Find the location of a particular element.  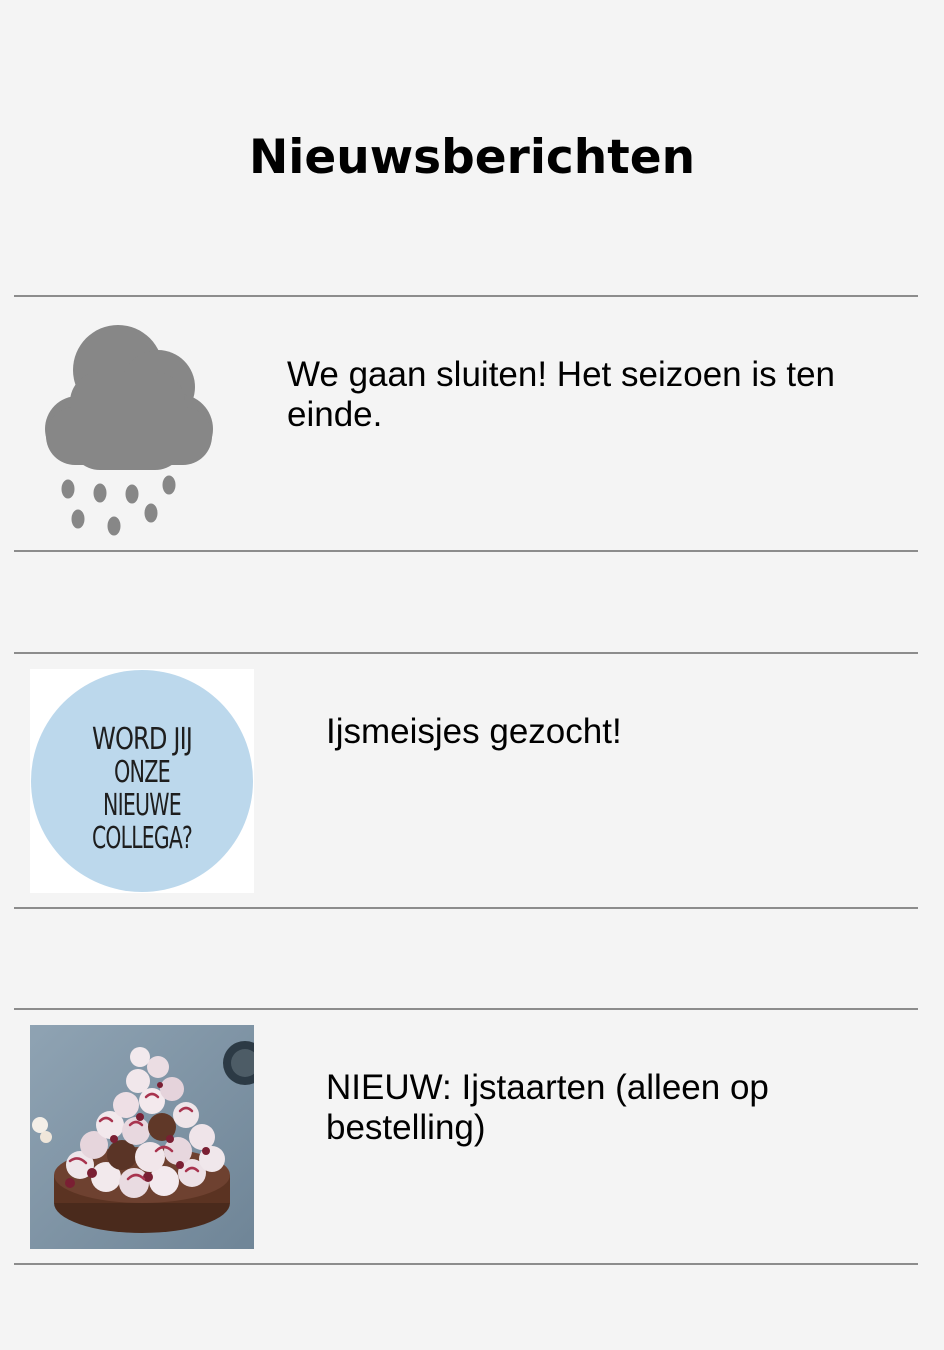

news-item-title: NIEUW: Ijstaarten (alleen op bestelling) is located at coordinates (586, 1108).